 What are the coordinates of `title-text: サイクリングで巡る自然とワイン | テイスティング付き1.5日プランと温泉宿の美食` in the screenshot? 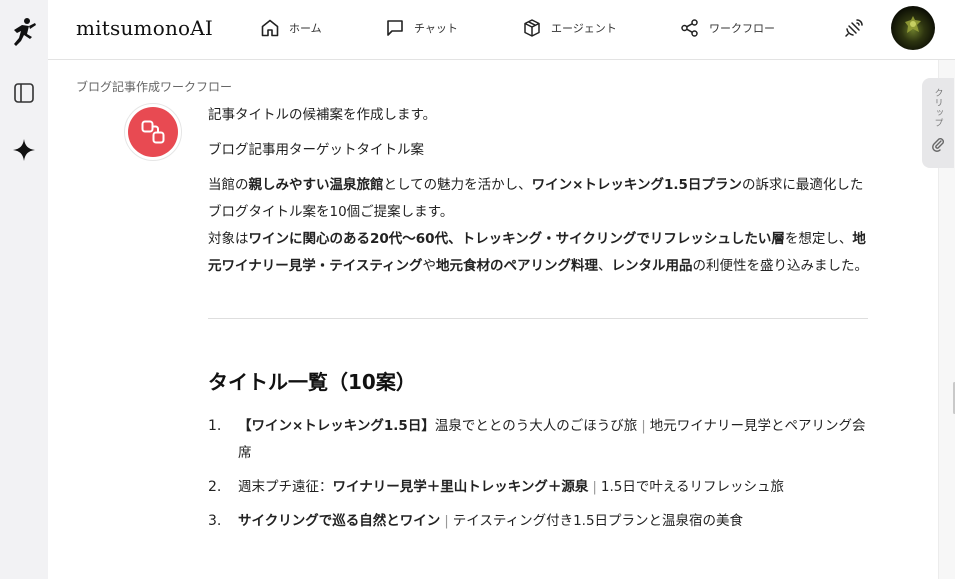 It's located at (490, 521).